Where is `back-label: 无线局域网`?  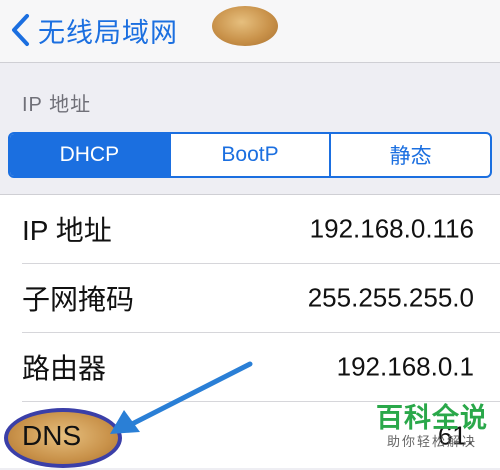
back-label: 无线局域网 is located at coordinates (108, 32).